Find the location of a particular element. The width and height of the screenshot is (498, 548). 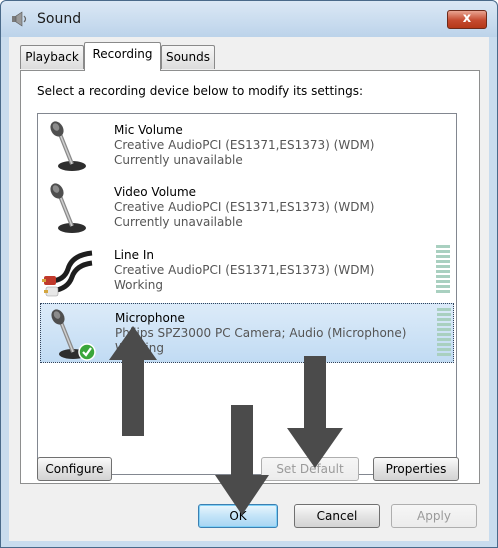

rca-cable-icon is located at coordinates (67, 273).